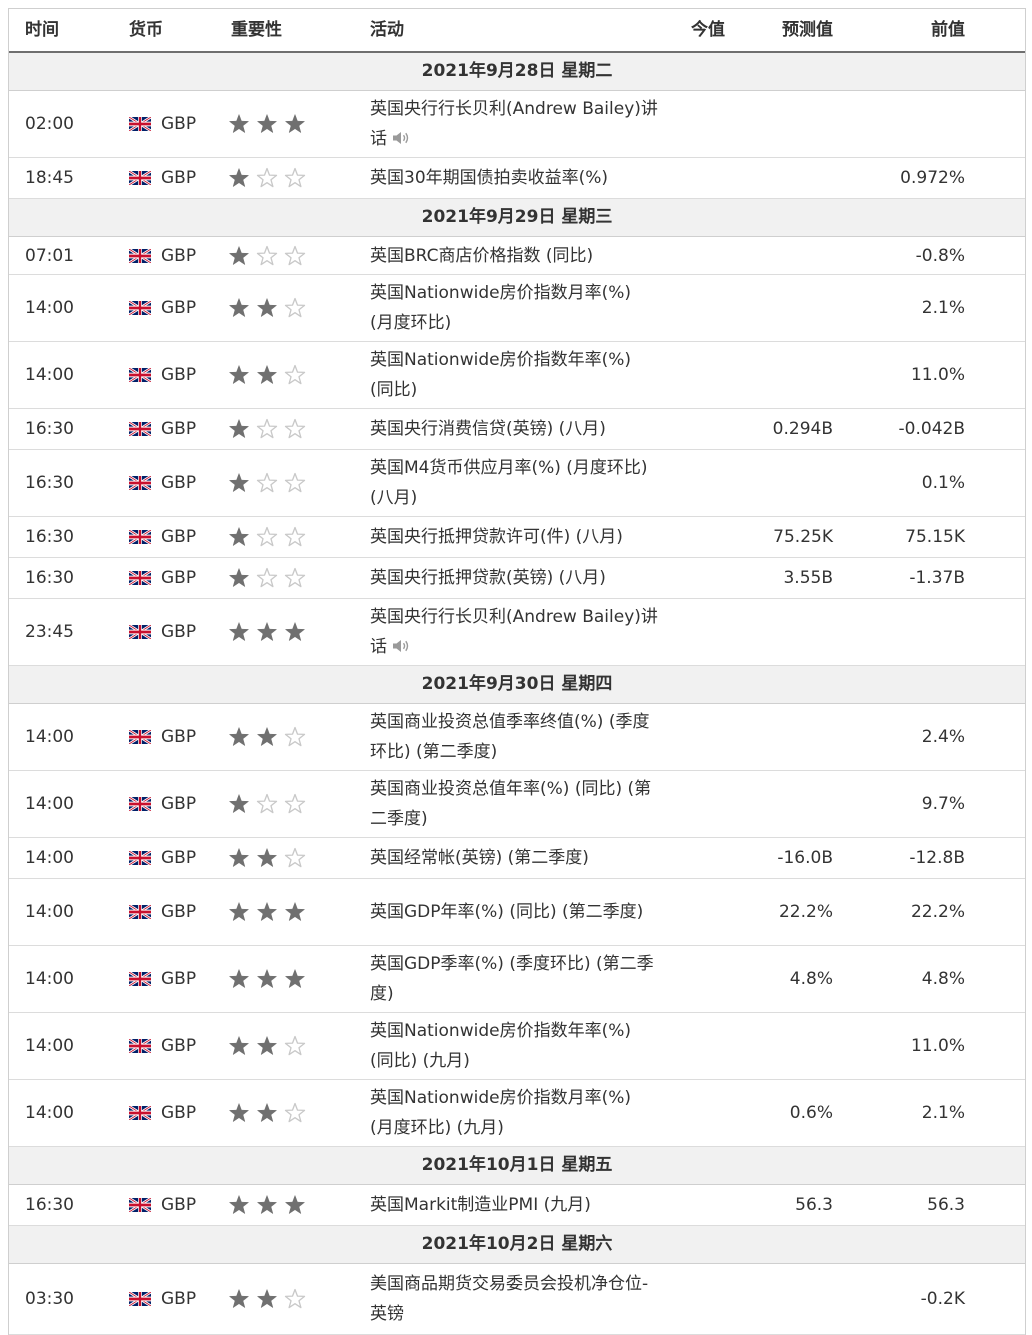 The image size is (1032, 1335). I want to click on table-row: 02:00 GBP 英国央行行长贝利(Andrew Bailey)讲话, so click(517, 124).